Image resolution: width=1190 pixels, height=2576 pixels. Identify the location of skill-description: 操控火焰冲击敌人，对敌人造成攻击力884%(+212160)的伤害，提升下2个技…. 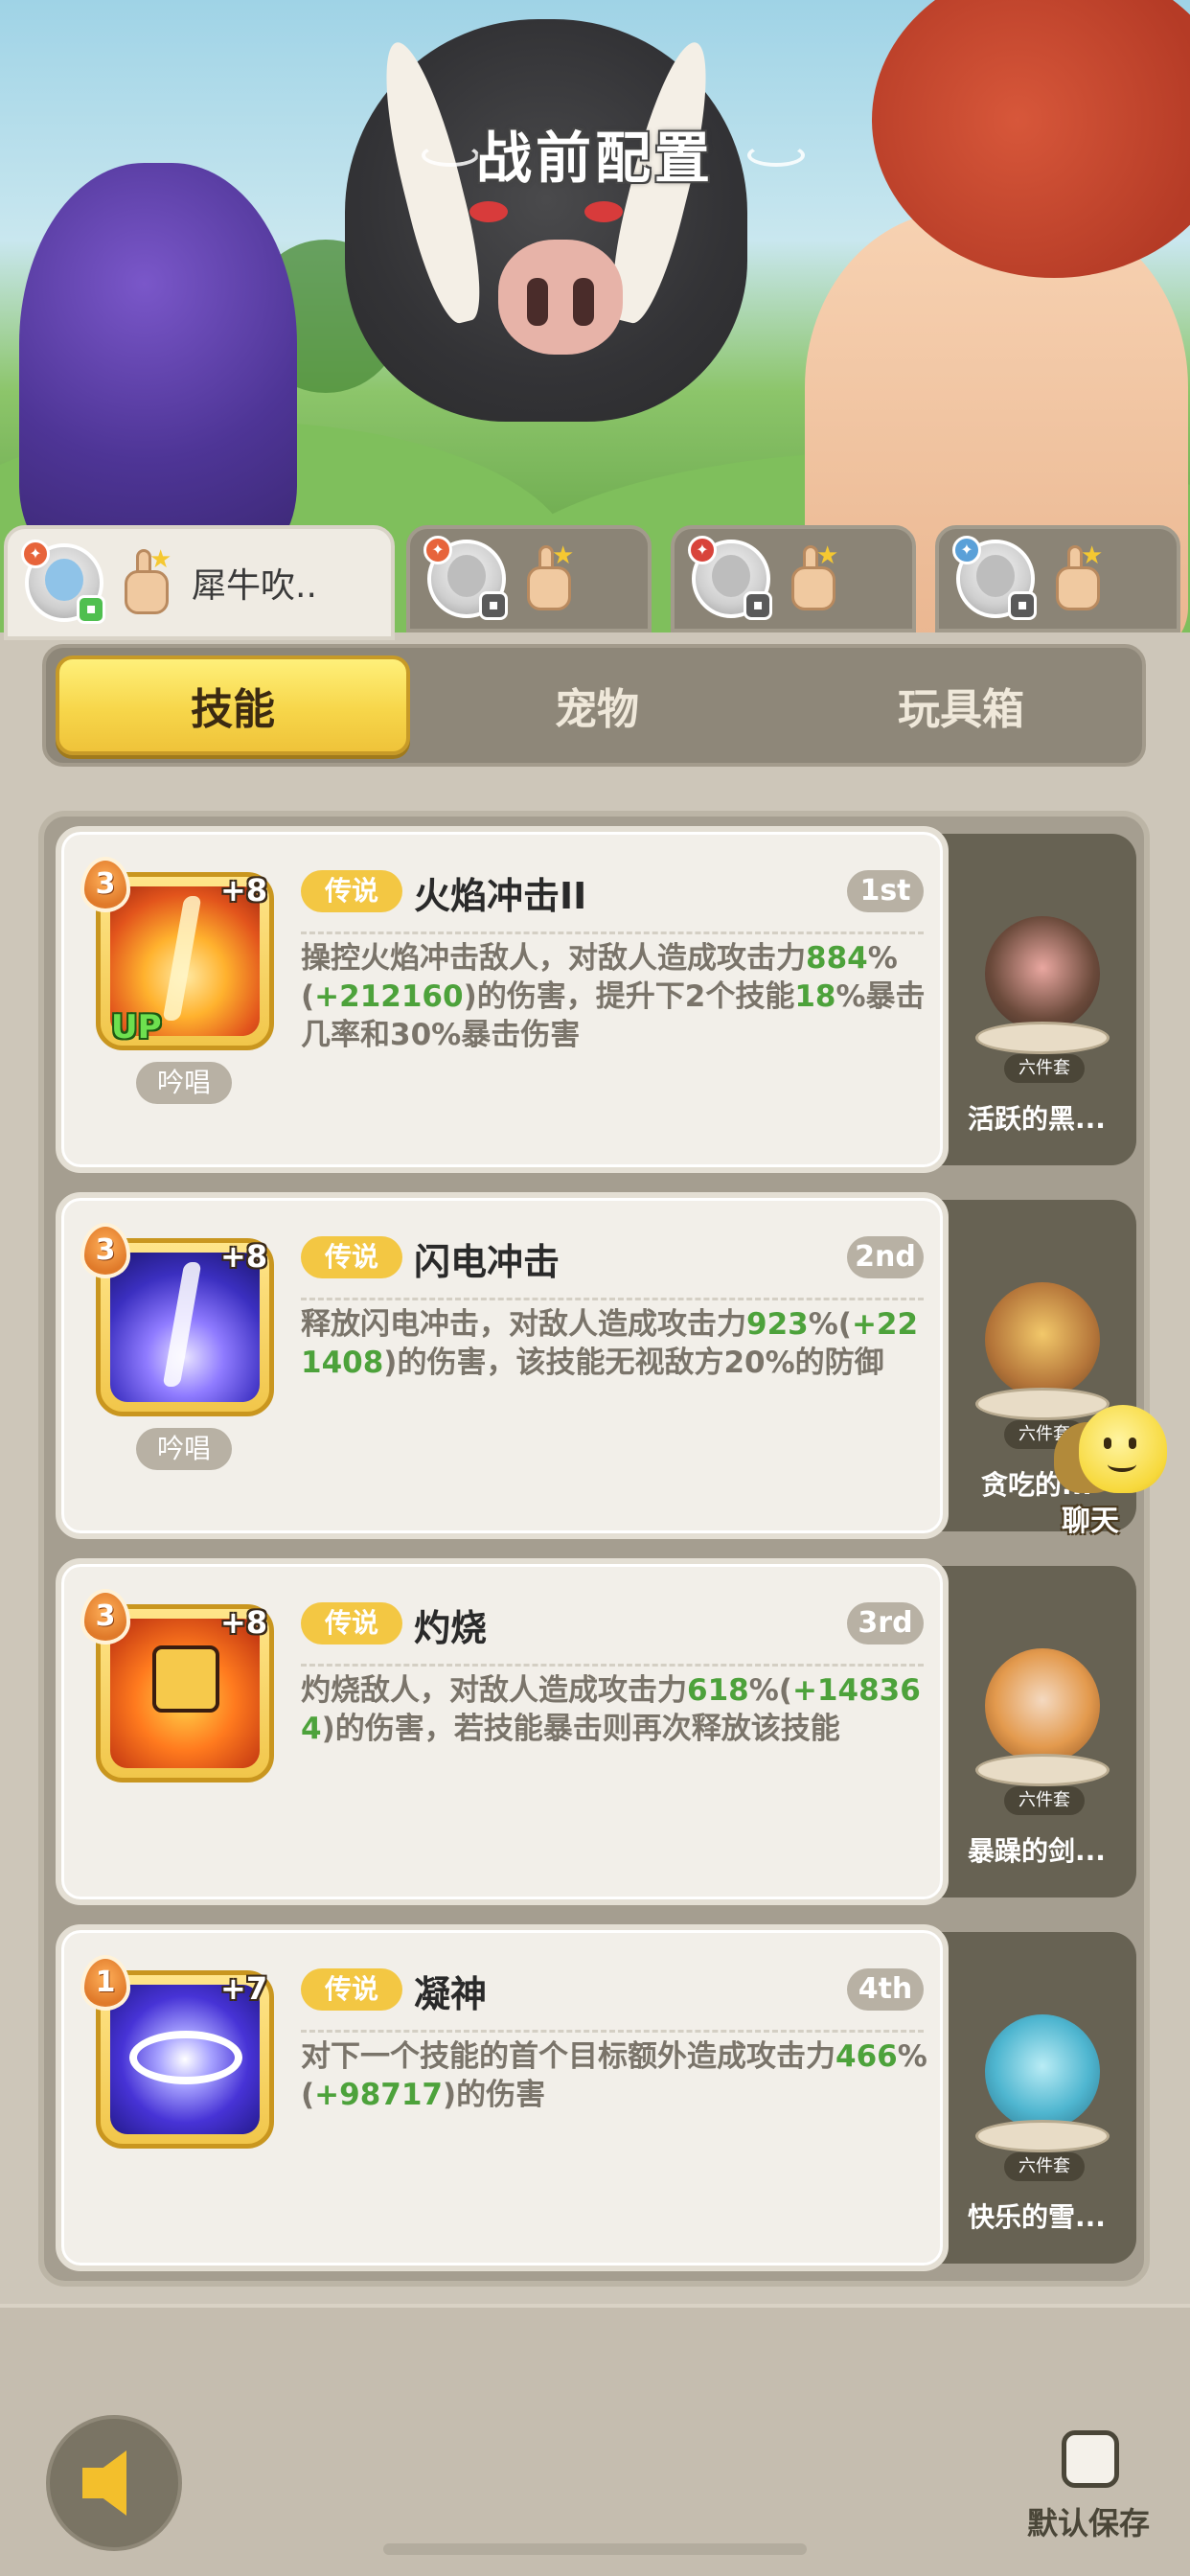
(616, 996).